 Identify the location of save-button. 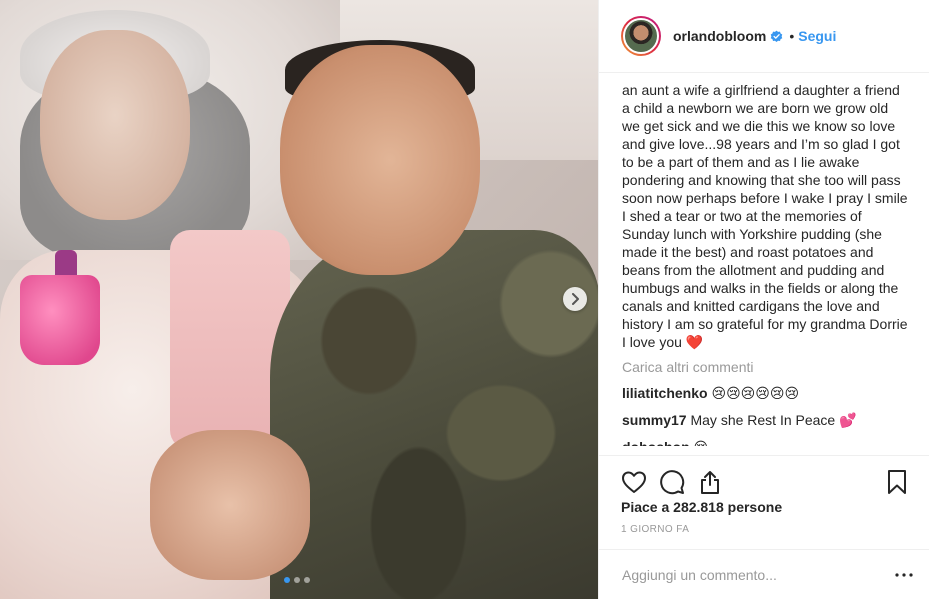
(897, 482).